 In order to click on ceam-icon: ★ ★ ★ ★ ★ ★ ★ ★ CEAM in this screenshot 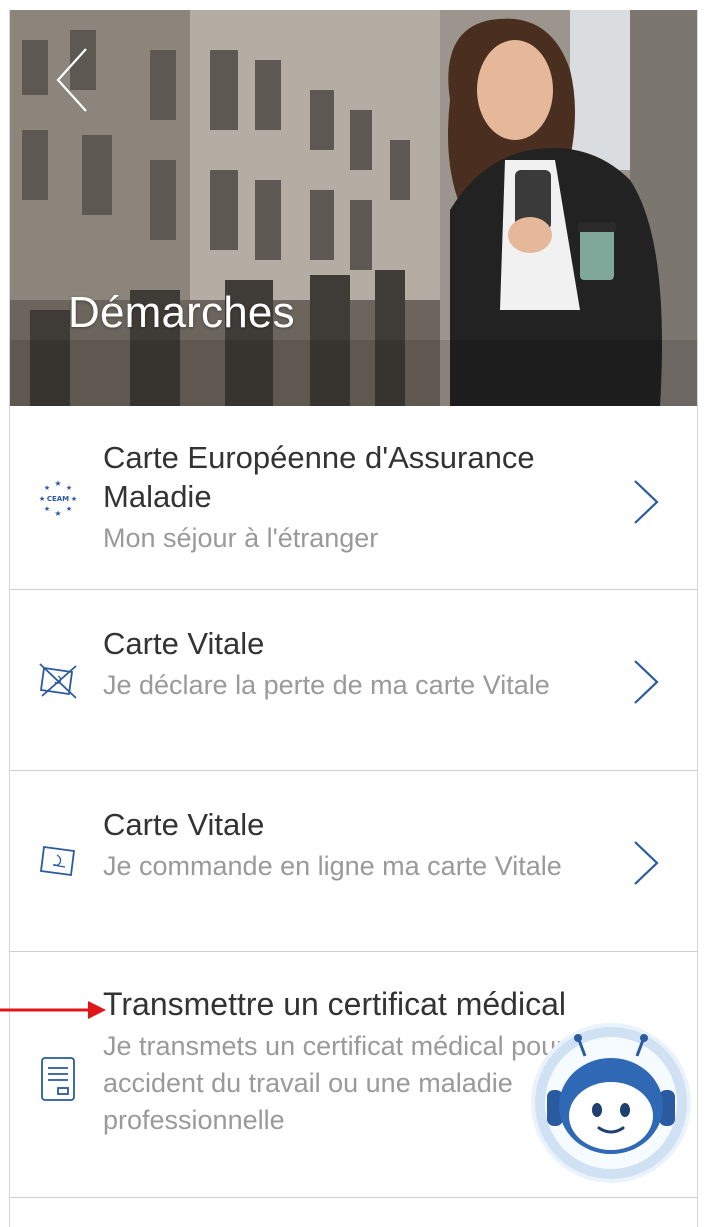, I will do `click(58, 498)`.